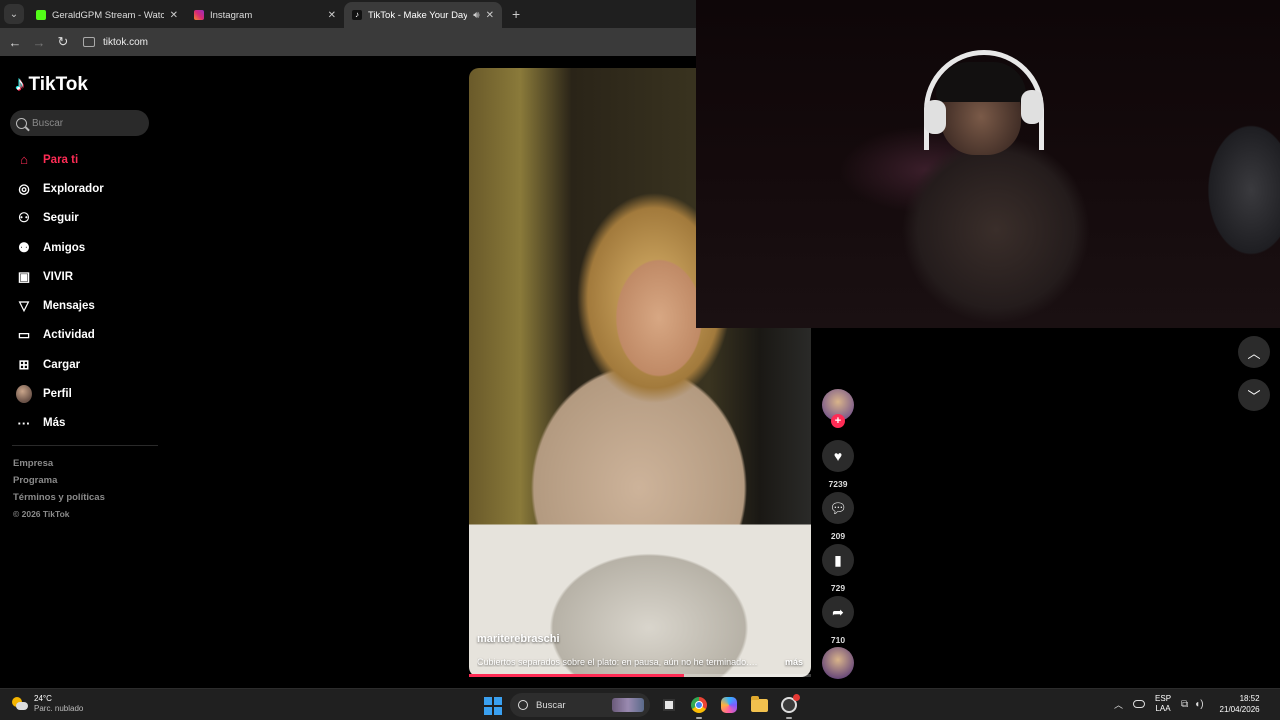  What do you see at coordinates (699, 706) in the screenshot?
I see `chrome-app-icon` at bounding box center [699, 706].